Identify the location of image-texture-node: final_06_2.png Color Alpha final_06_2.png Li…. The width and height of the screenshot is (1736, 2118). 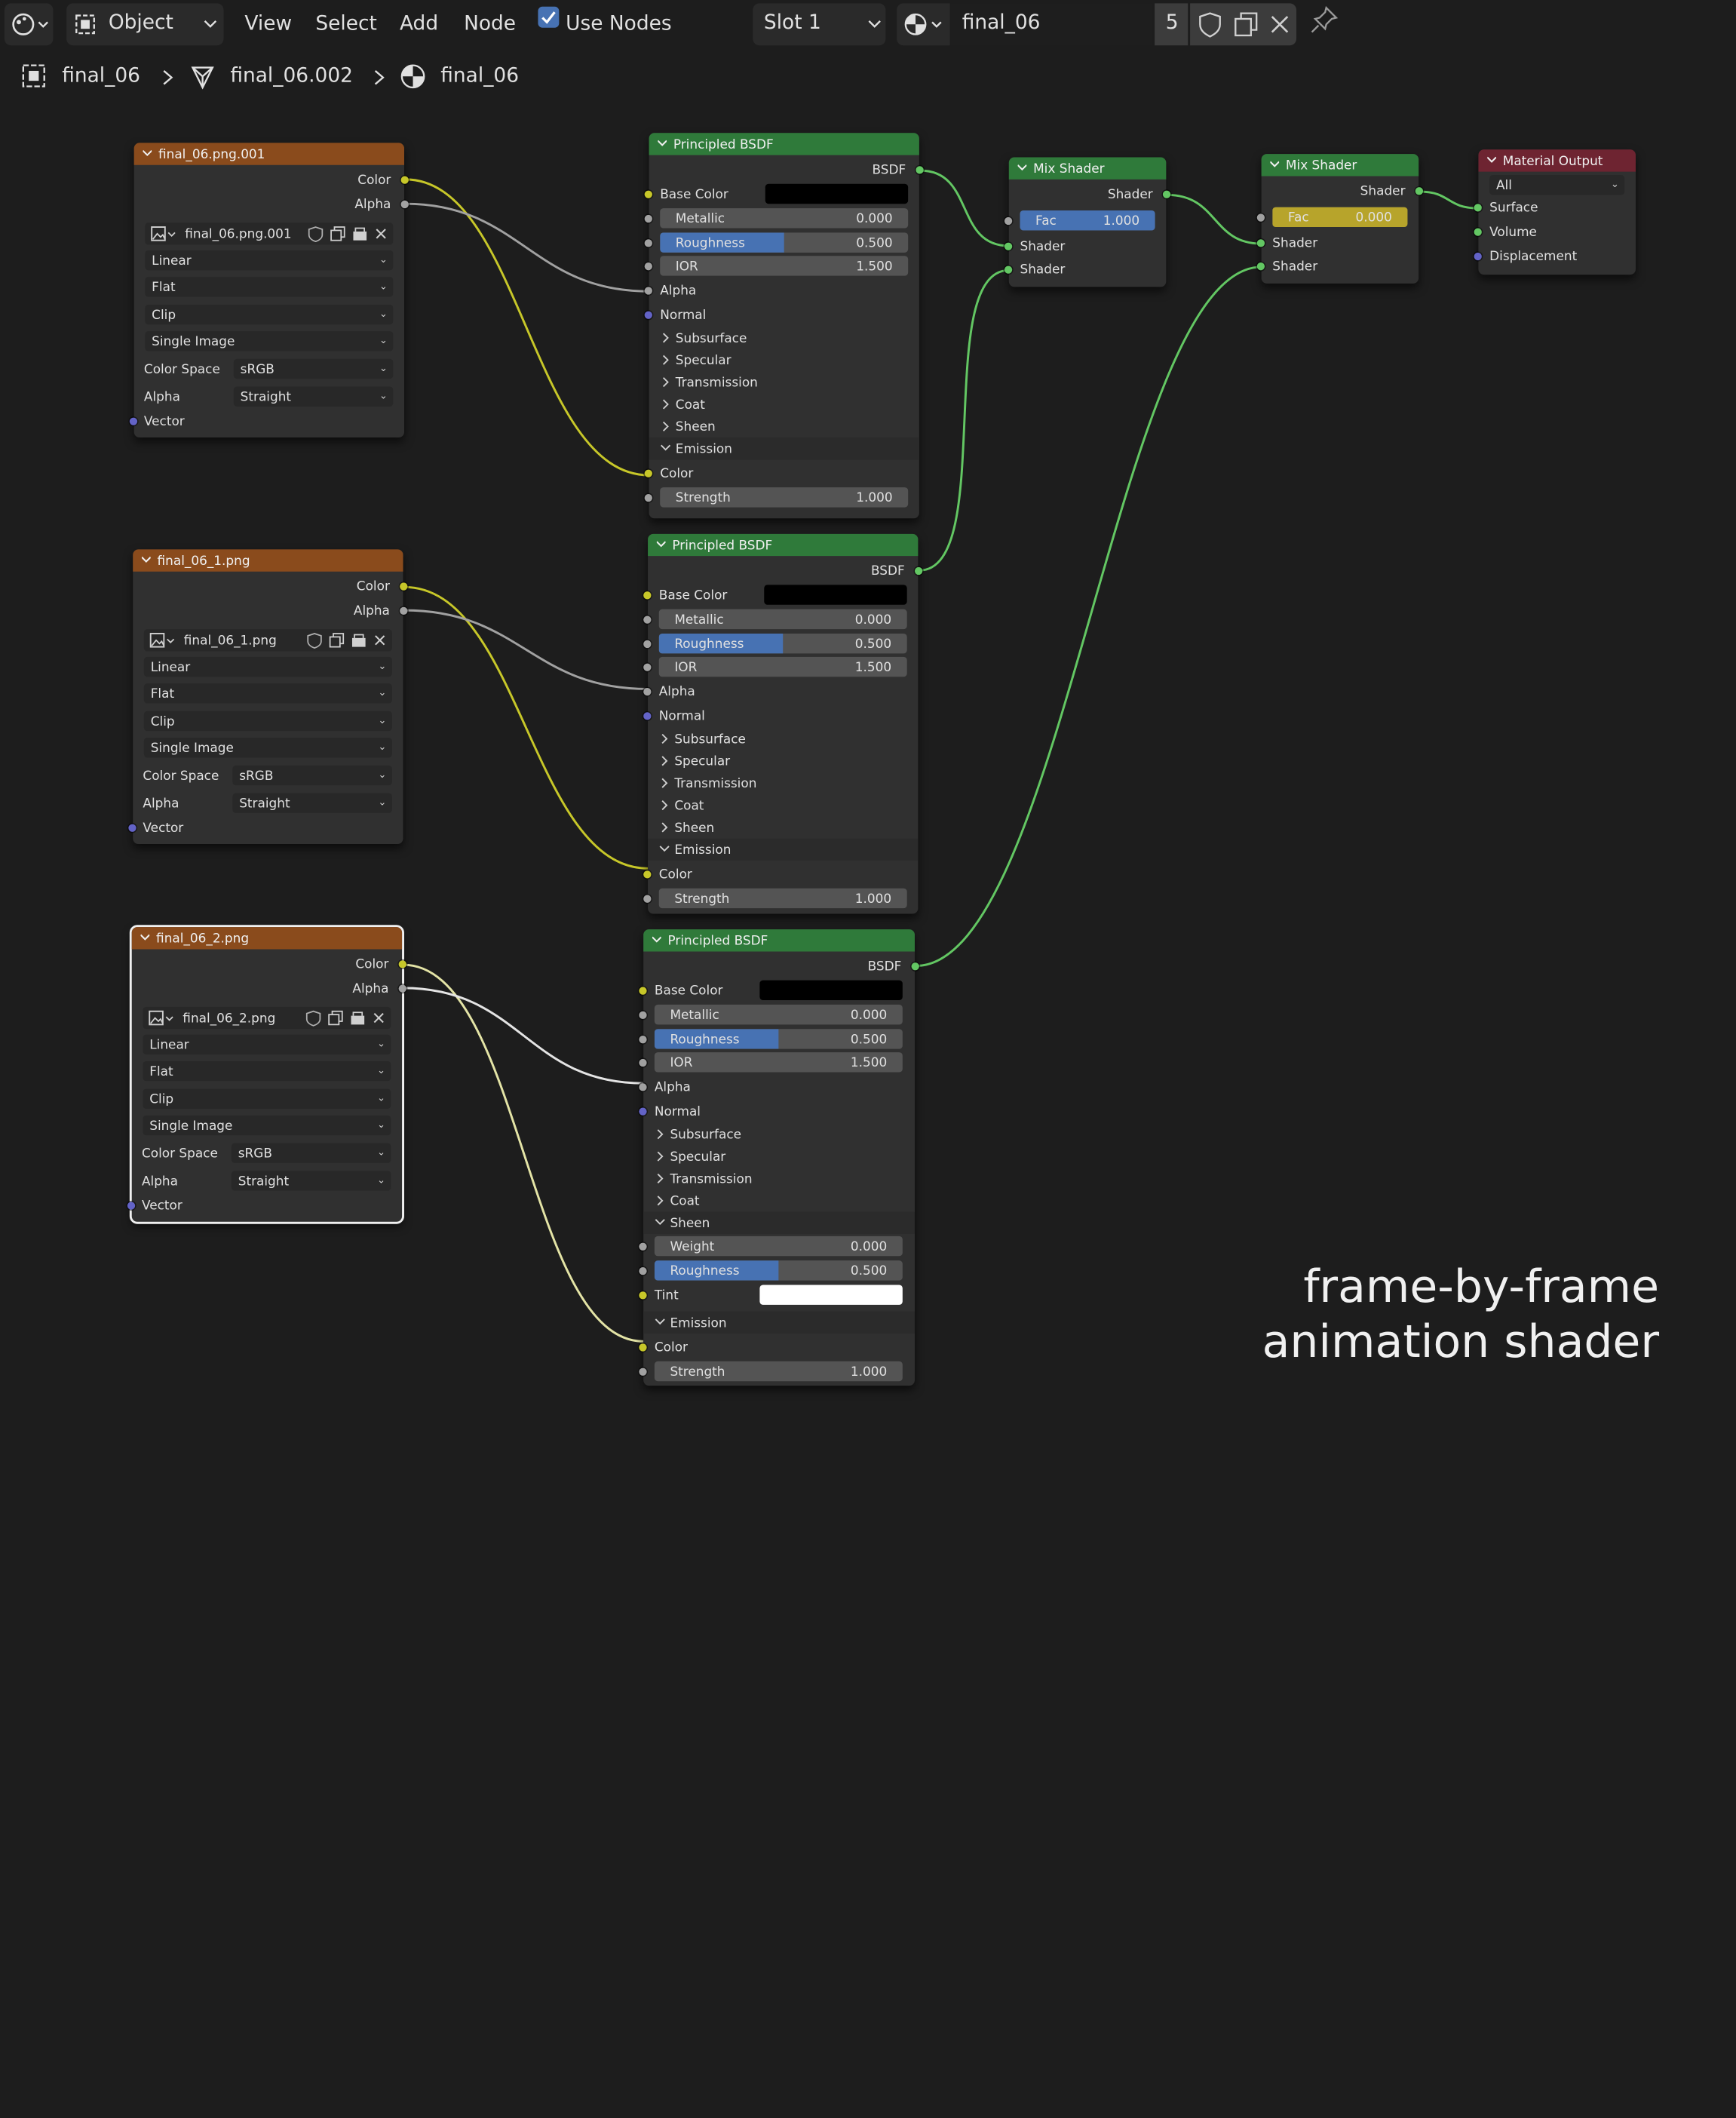
(267, 1074).